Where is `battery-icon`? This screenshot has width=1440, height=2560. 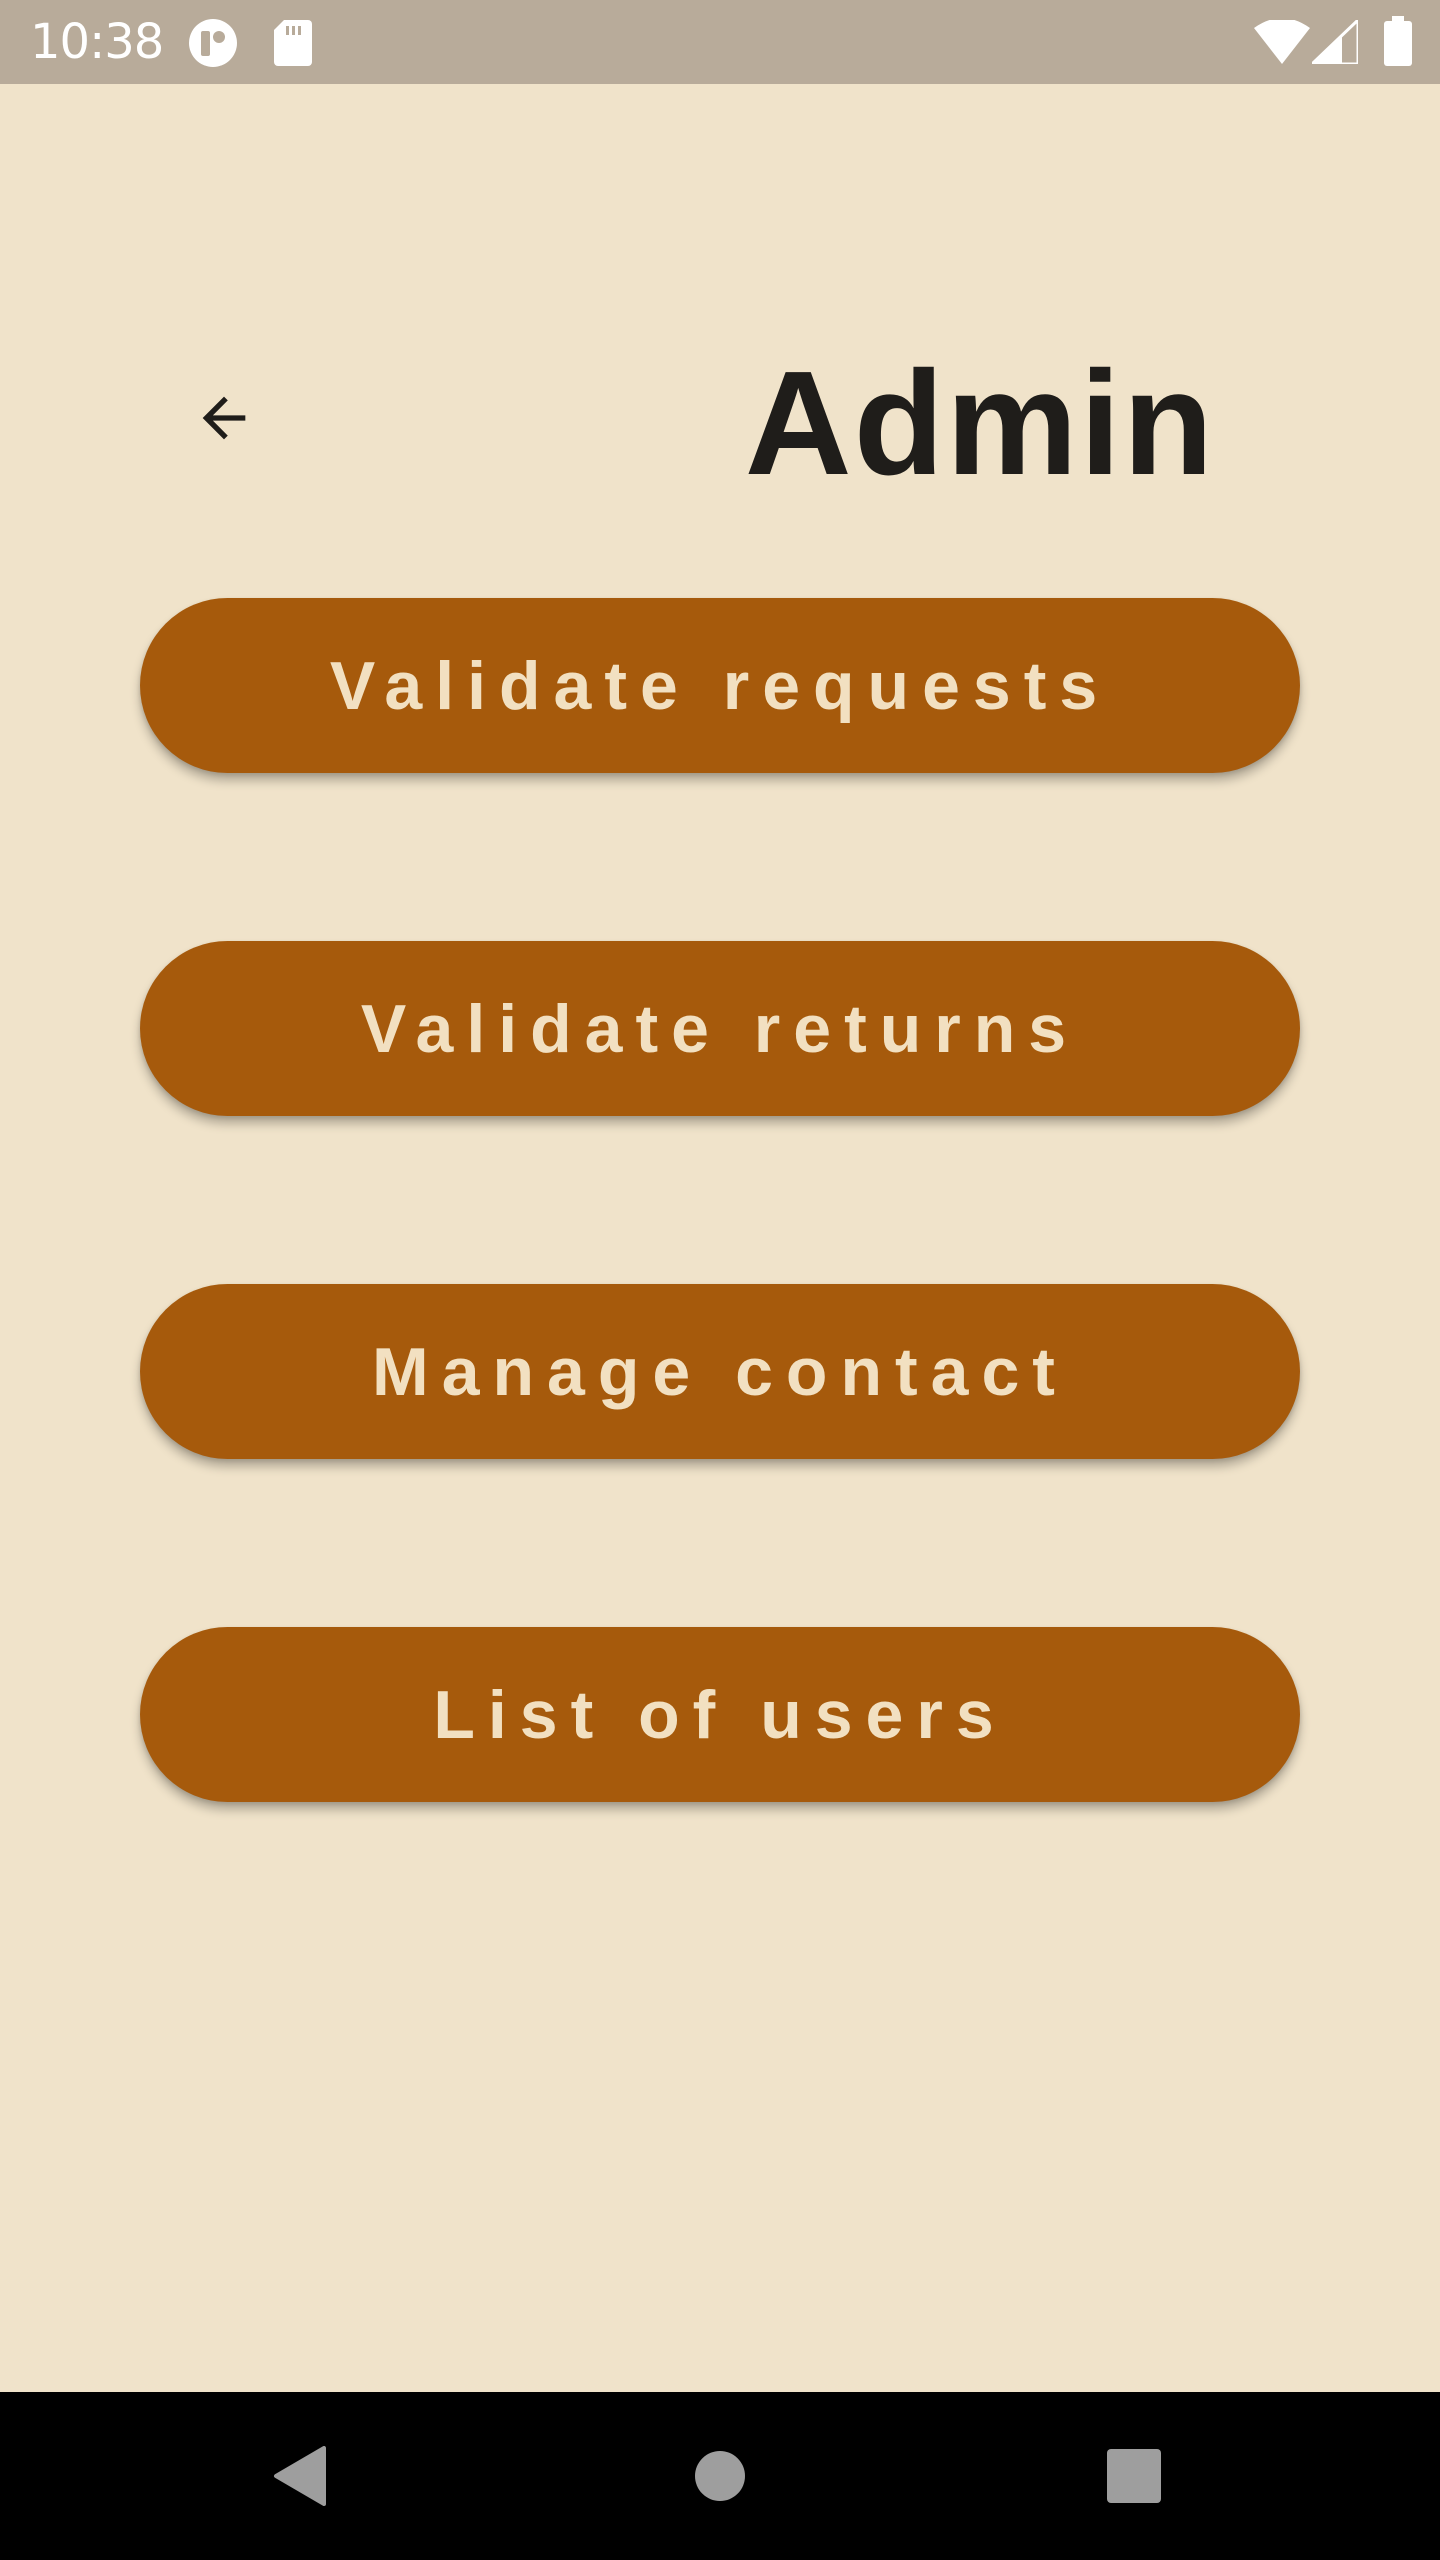
battery-icon is located at coordinates (1398, 43).